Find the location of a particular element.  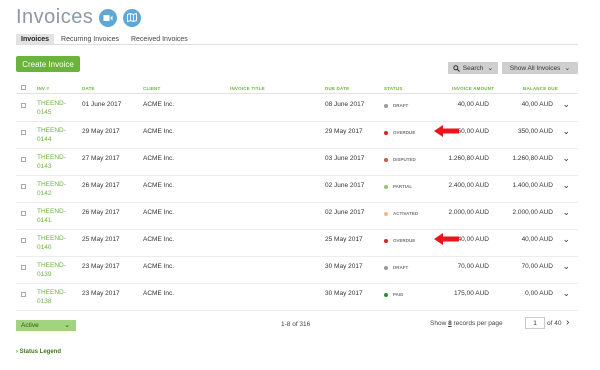

invoice-number-link: THEEND- 0138 is located at coordinates (51, 297).